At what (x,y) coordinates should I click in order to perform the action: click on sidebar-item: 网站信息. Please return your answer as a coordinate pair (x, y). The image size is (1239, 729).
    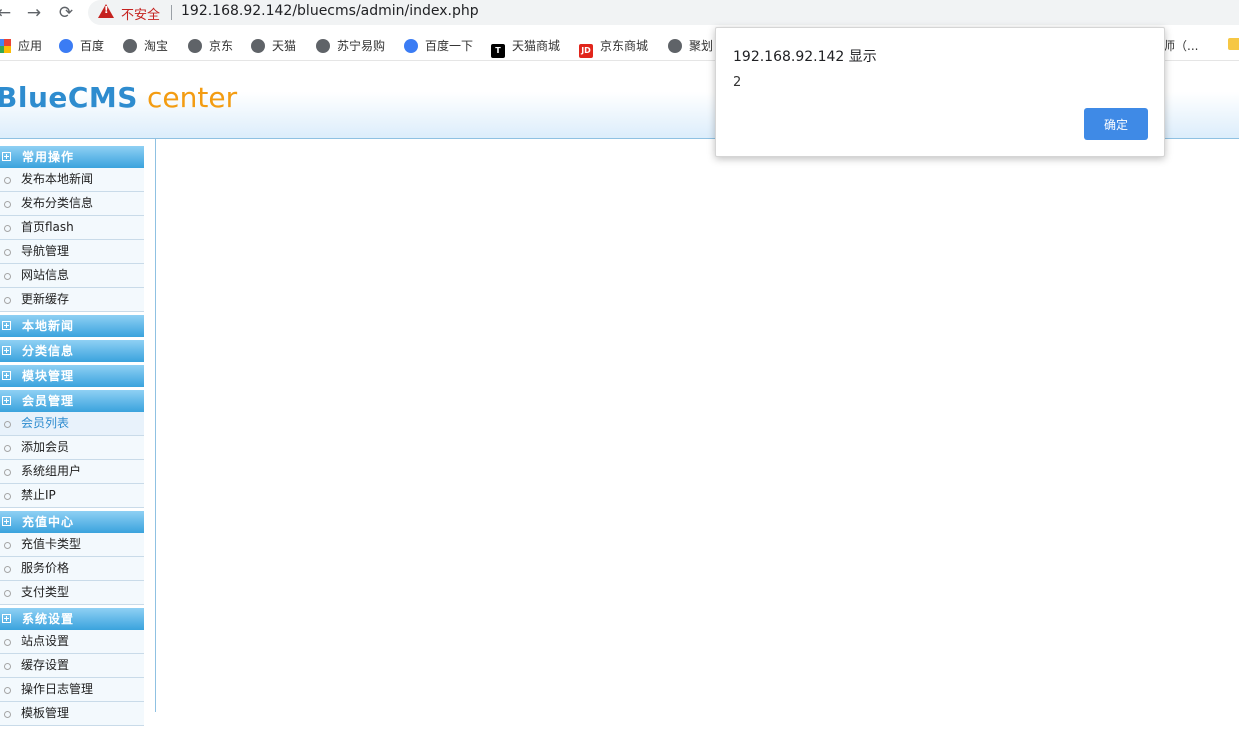
    Looking at the image, I should click on (72, 276).